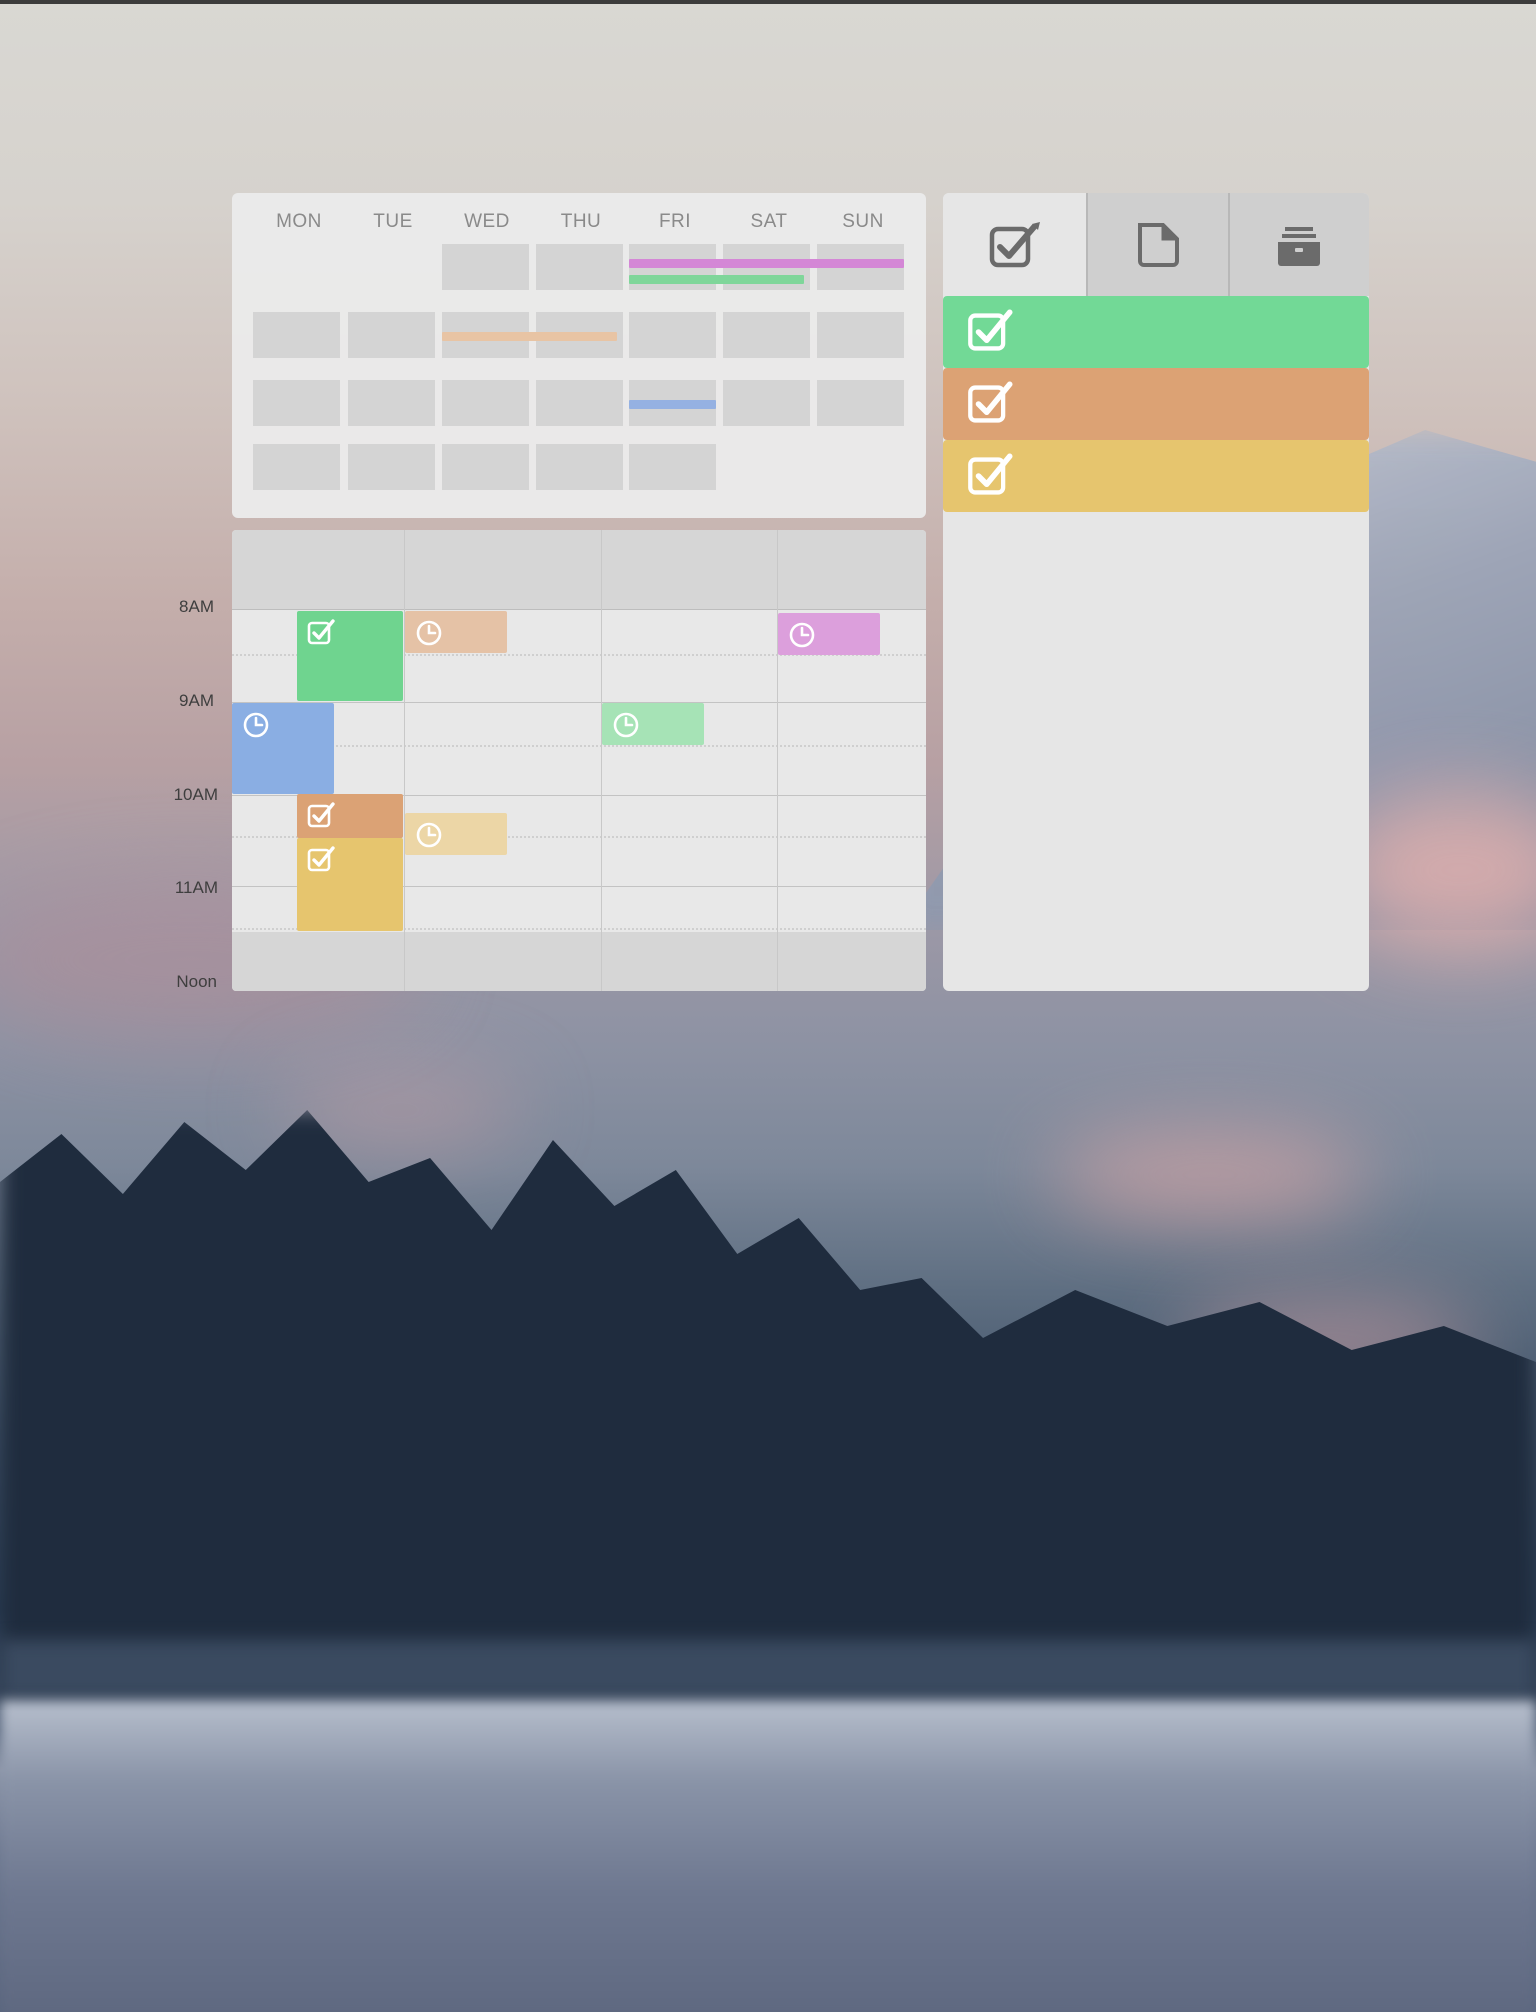 The height and width of the screenshot is (2012, 1536). What do you see at coordinates (1156, 592) in the screenshot?
I see `task-panel` at bounding box center [1156, 592].